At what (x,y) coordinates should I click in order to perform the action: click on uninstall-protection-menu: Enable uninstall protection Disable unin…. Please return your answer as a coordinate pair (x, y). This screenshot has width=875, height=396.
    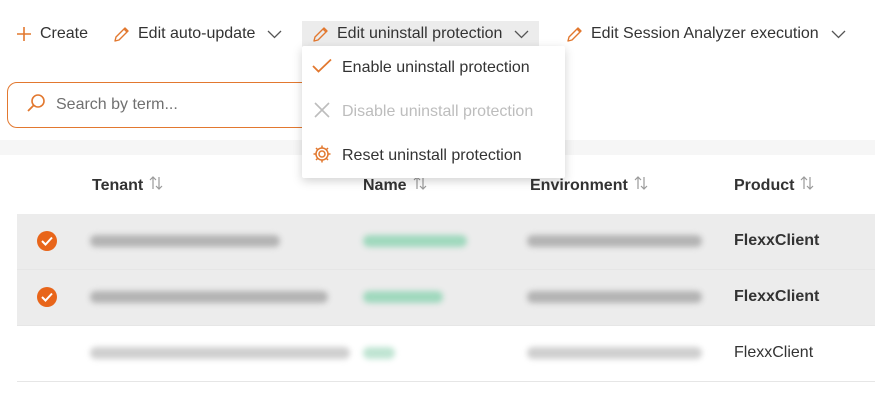
    Looking at the image, I should click on (433, 112).